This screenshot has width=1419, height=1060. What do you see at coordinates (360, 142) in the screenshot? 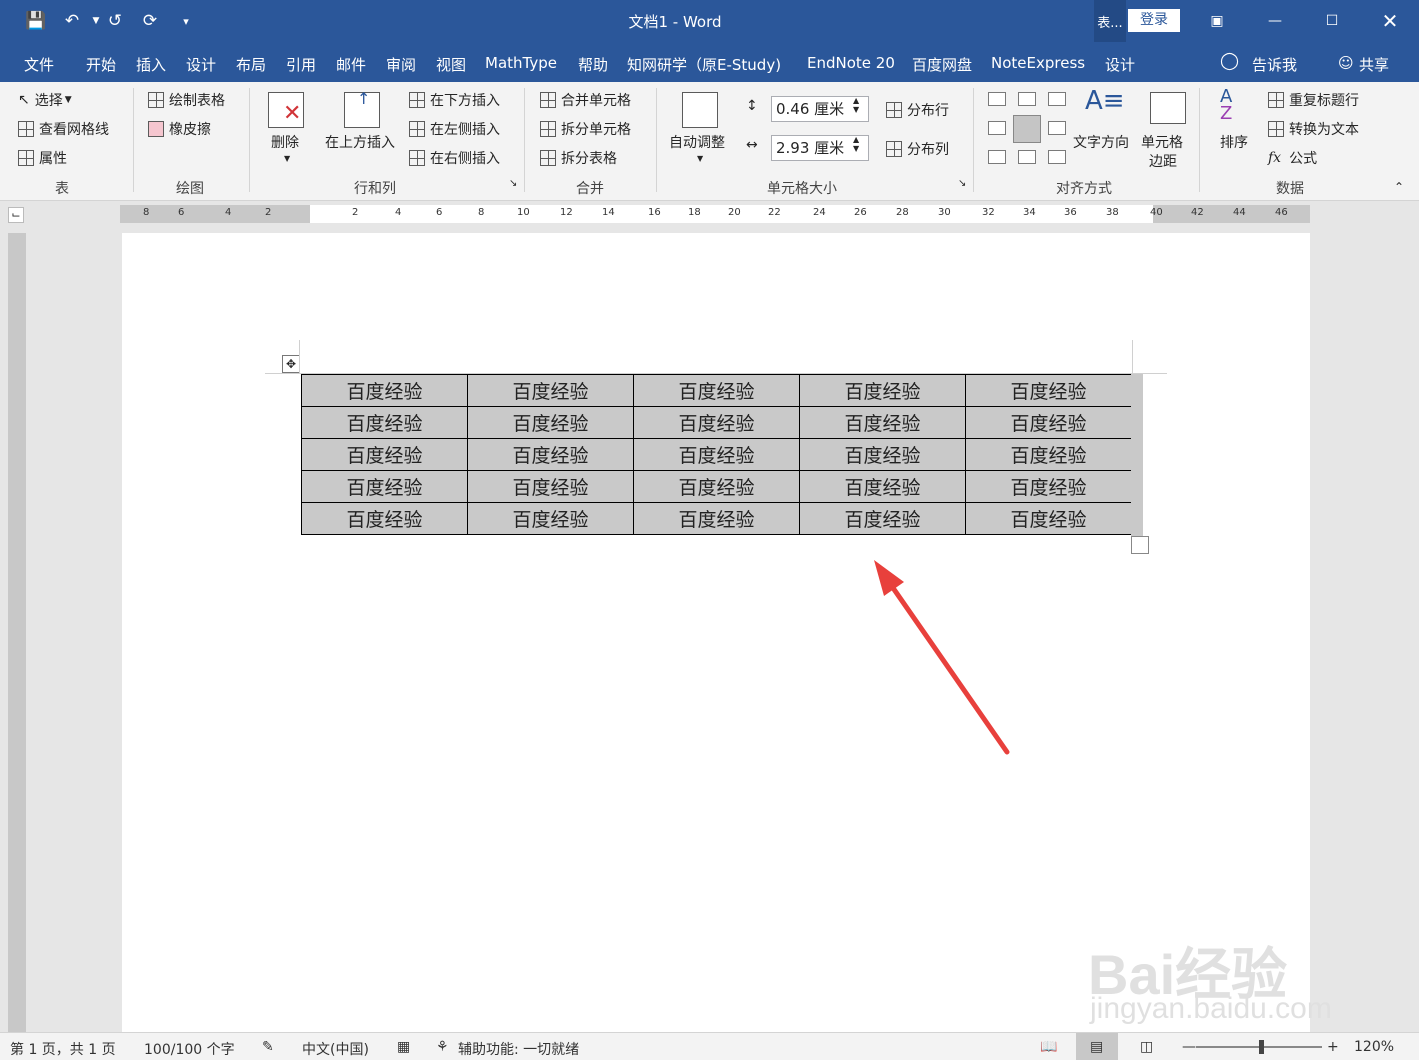
I see `insert-above-button: 在上方插入` at bounding box center [360, 142].